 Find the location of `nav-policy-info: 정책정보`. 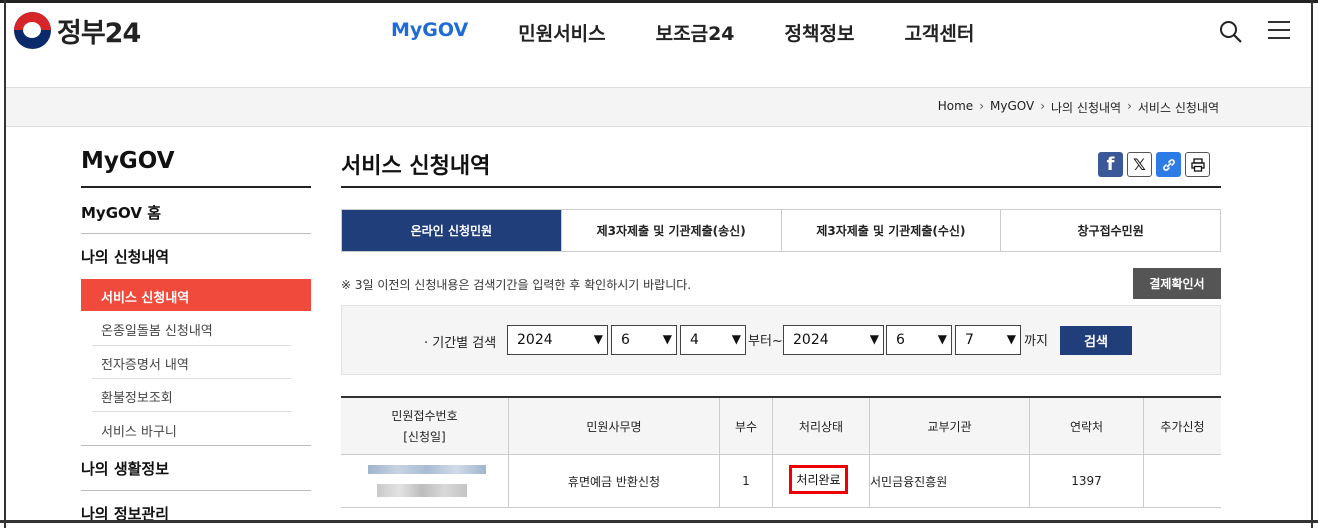

nav-policy-info: 정책정보 is located at coordinates (820, 32).